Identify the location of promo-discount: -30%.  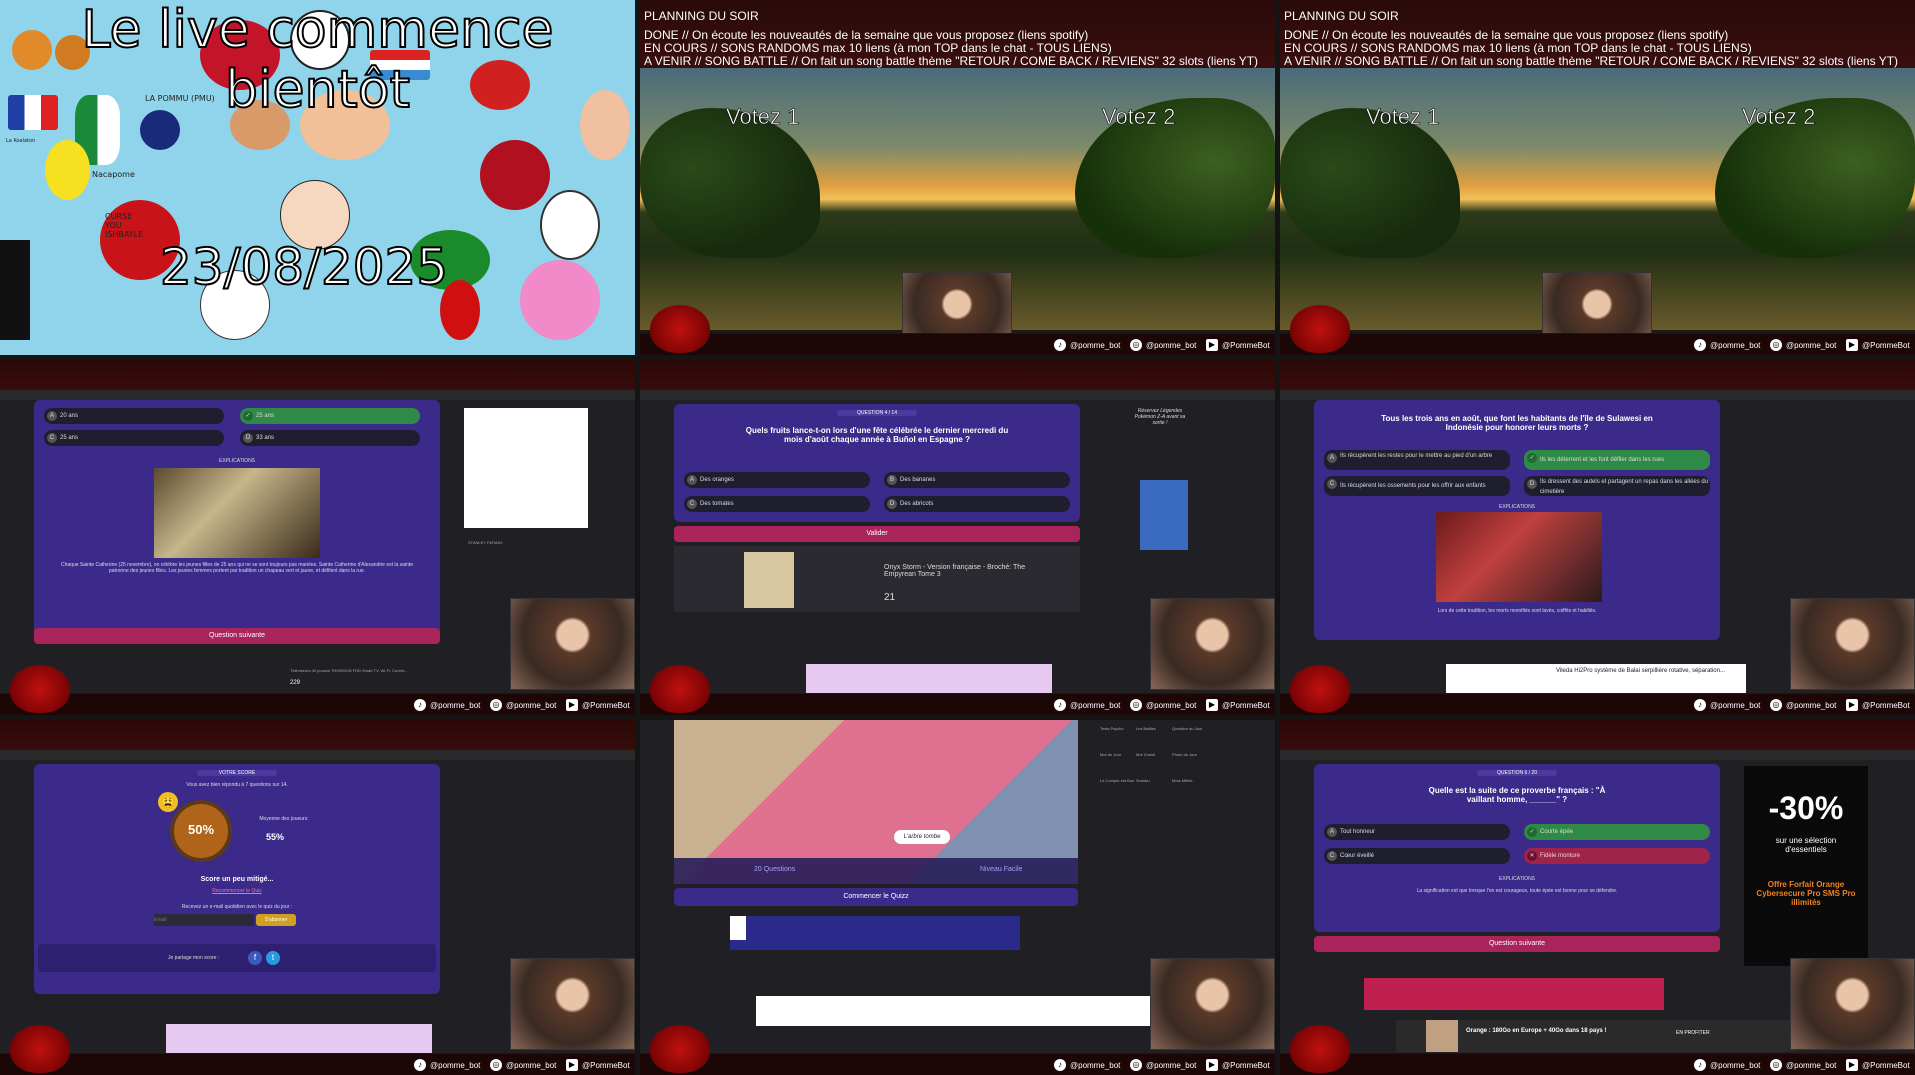
(1806, 808).